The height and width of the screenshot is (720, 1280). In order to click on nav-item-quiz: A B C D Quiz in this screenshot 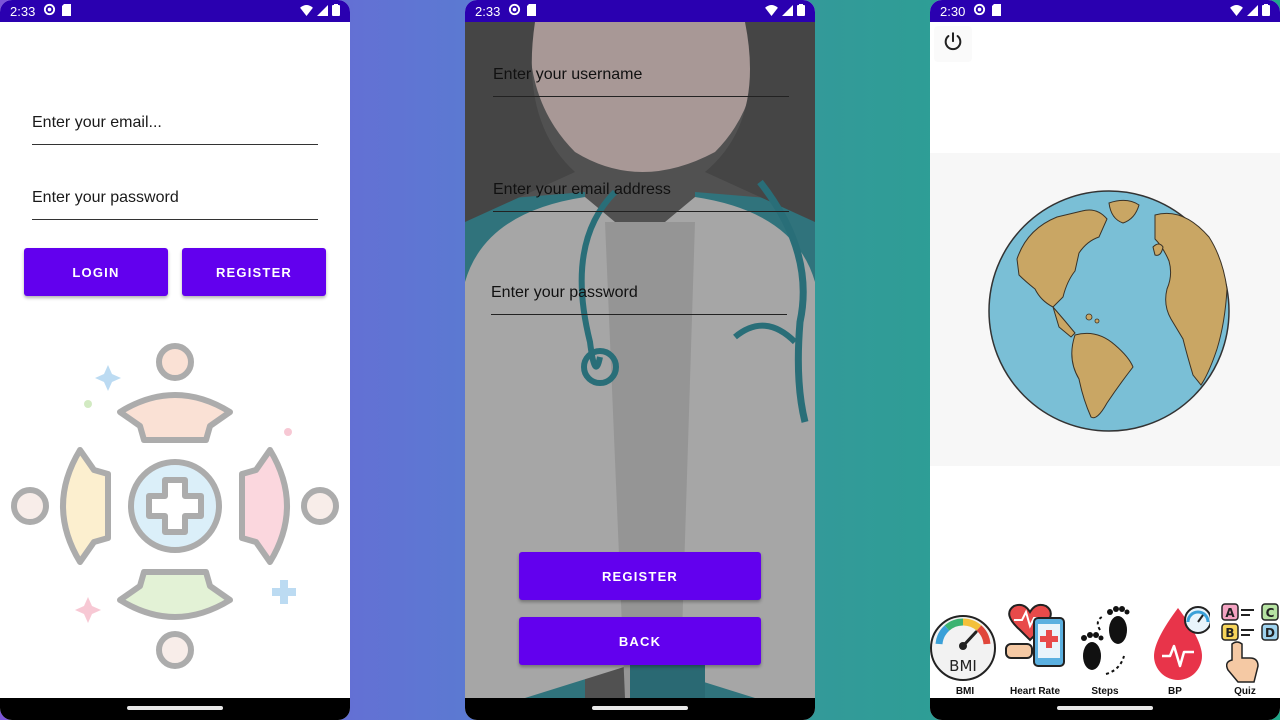, I will do `click(1245, 649)`.